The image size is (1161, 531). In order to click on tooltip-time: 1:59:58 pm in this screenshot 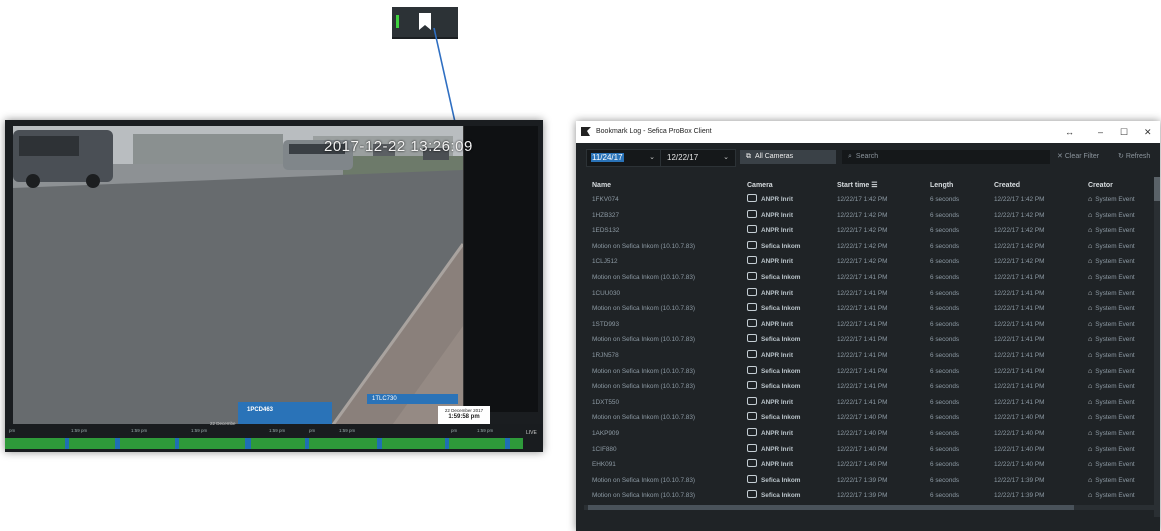, I will do `click(464, 417)`.